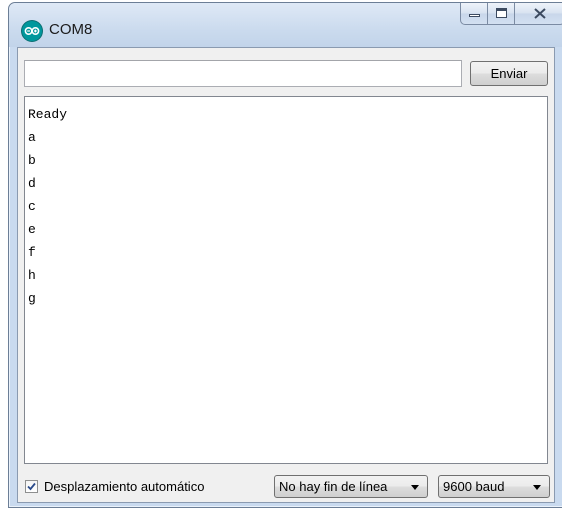 Image resolution: width=562 pixels, height=510 pixels. What do you see at coordinates (285, 25) in the screenshot?
I see `title-bar: COM8` at bounding box center [285, 25].